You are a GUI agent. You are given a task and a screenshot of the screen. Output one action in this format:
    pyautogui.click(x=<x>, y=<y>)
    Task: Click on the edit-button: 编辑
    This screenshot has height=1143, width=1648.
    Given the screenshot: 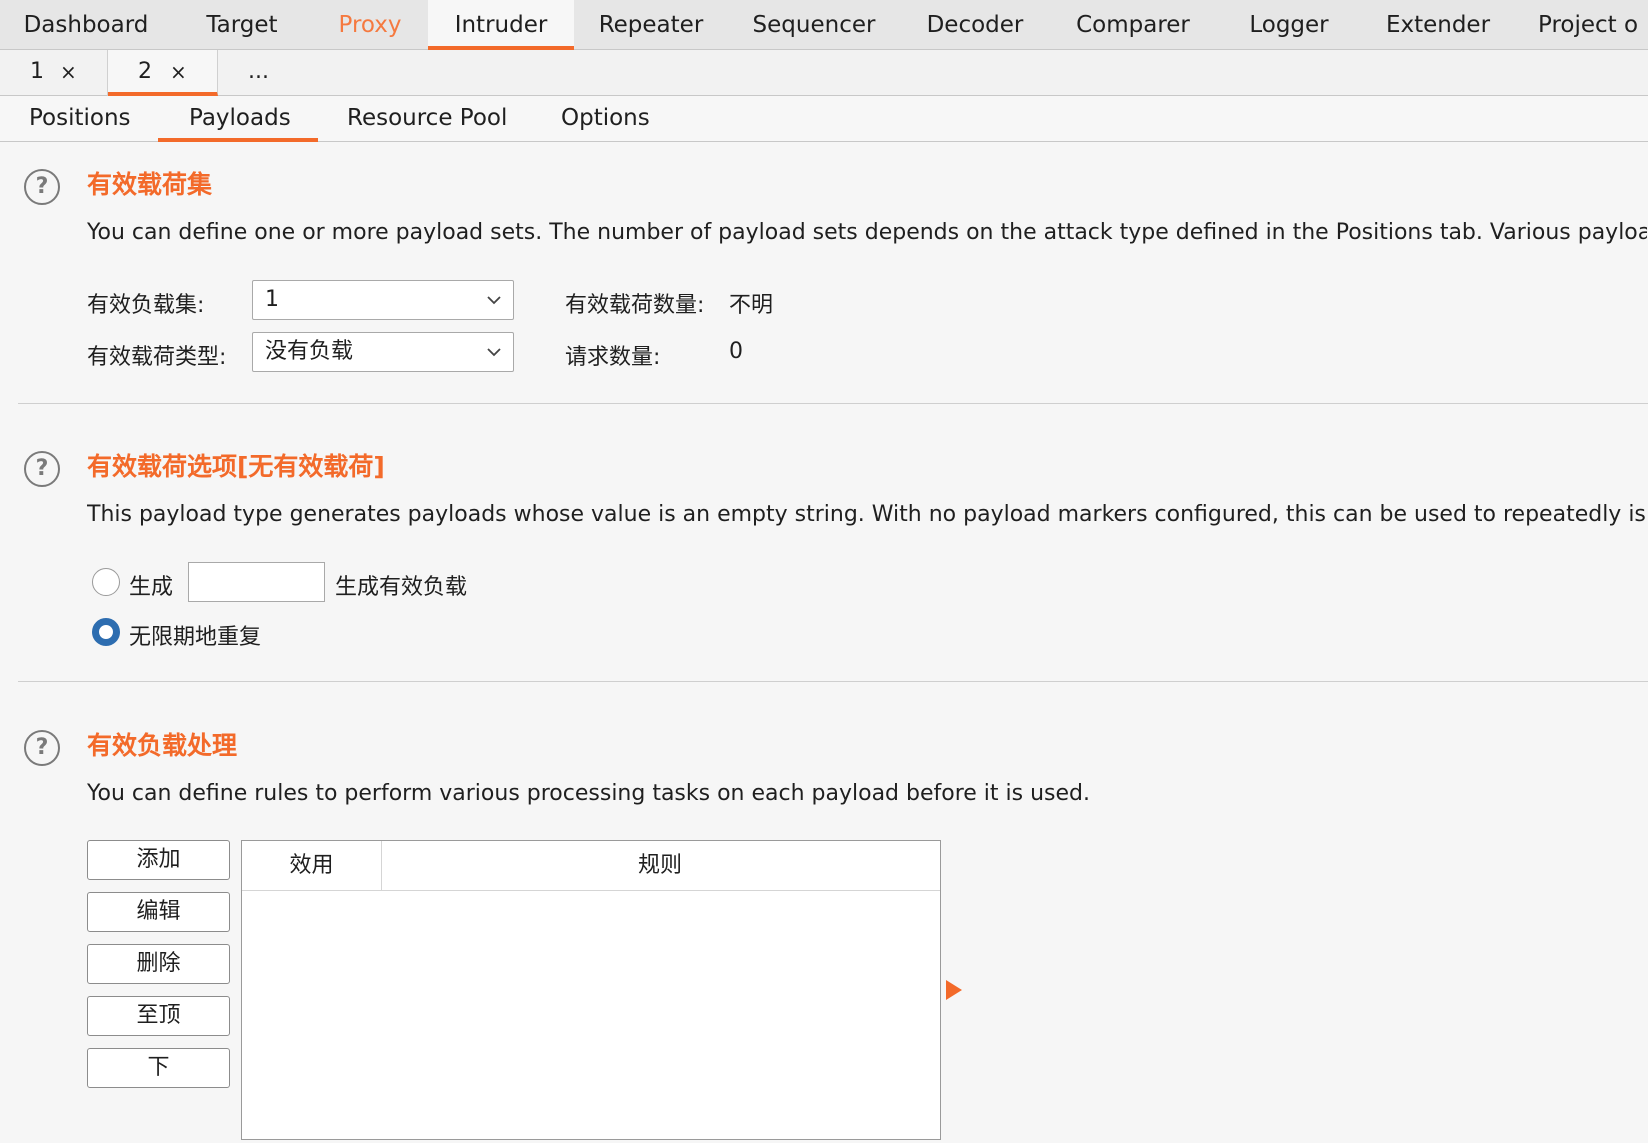 What is the action you would take?
    pyautogui.click(x=158, y=912)
    